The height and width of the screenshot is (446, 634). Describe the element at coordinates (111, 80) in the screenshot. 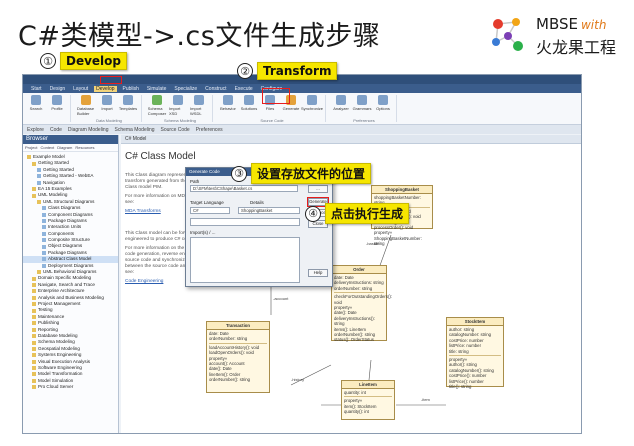

I see `develop-tab-highlight` at that location.